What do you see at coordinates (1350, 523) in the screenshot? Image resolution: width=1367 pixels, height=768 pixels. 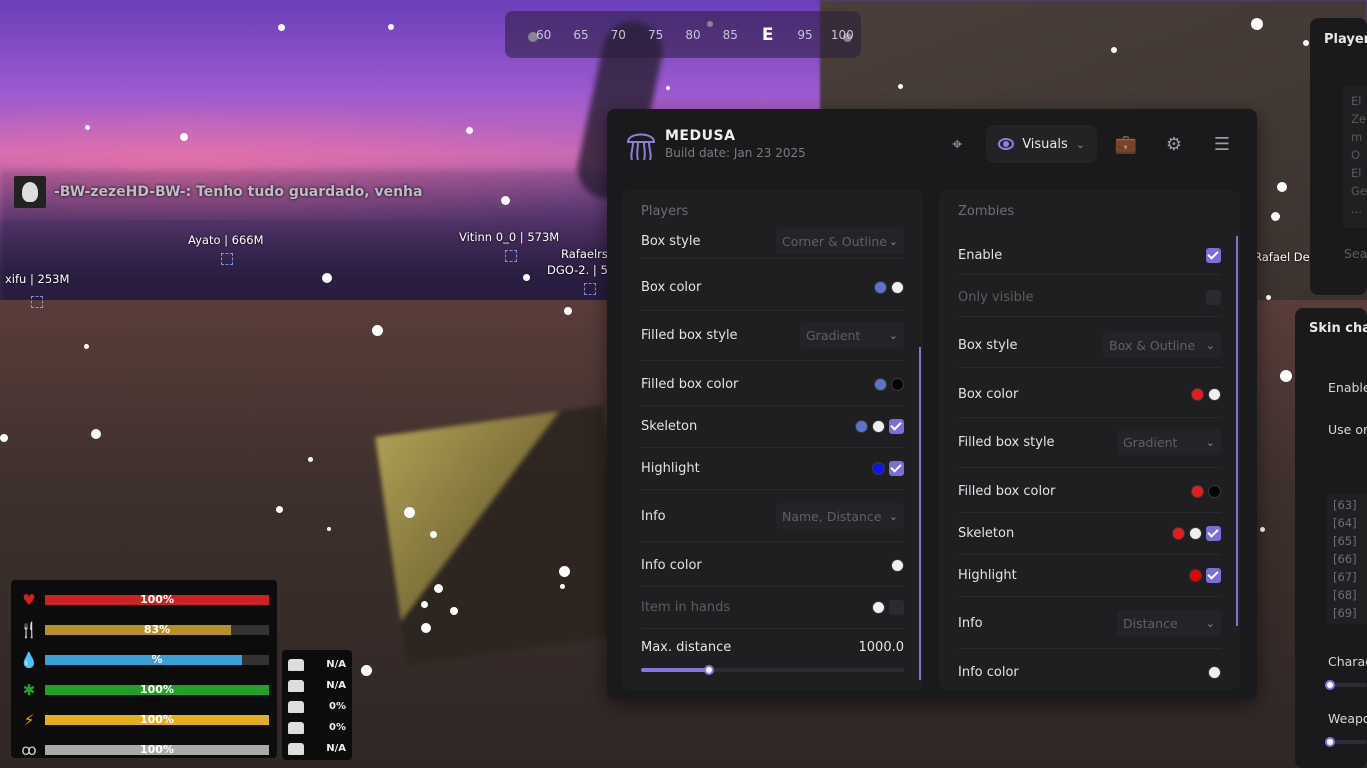 I see `list-item: [64]` at bounding box center [1350, 523].